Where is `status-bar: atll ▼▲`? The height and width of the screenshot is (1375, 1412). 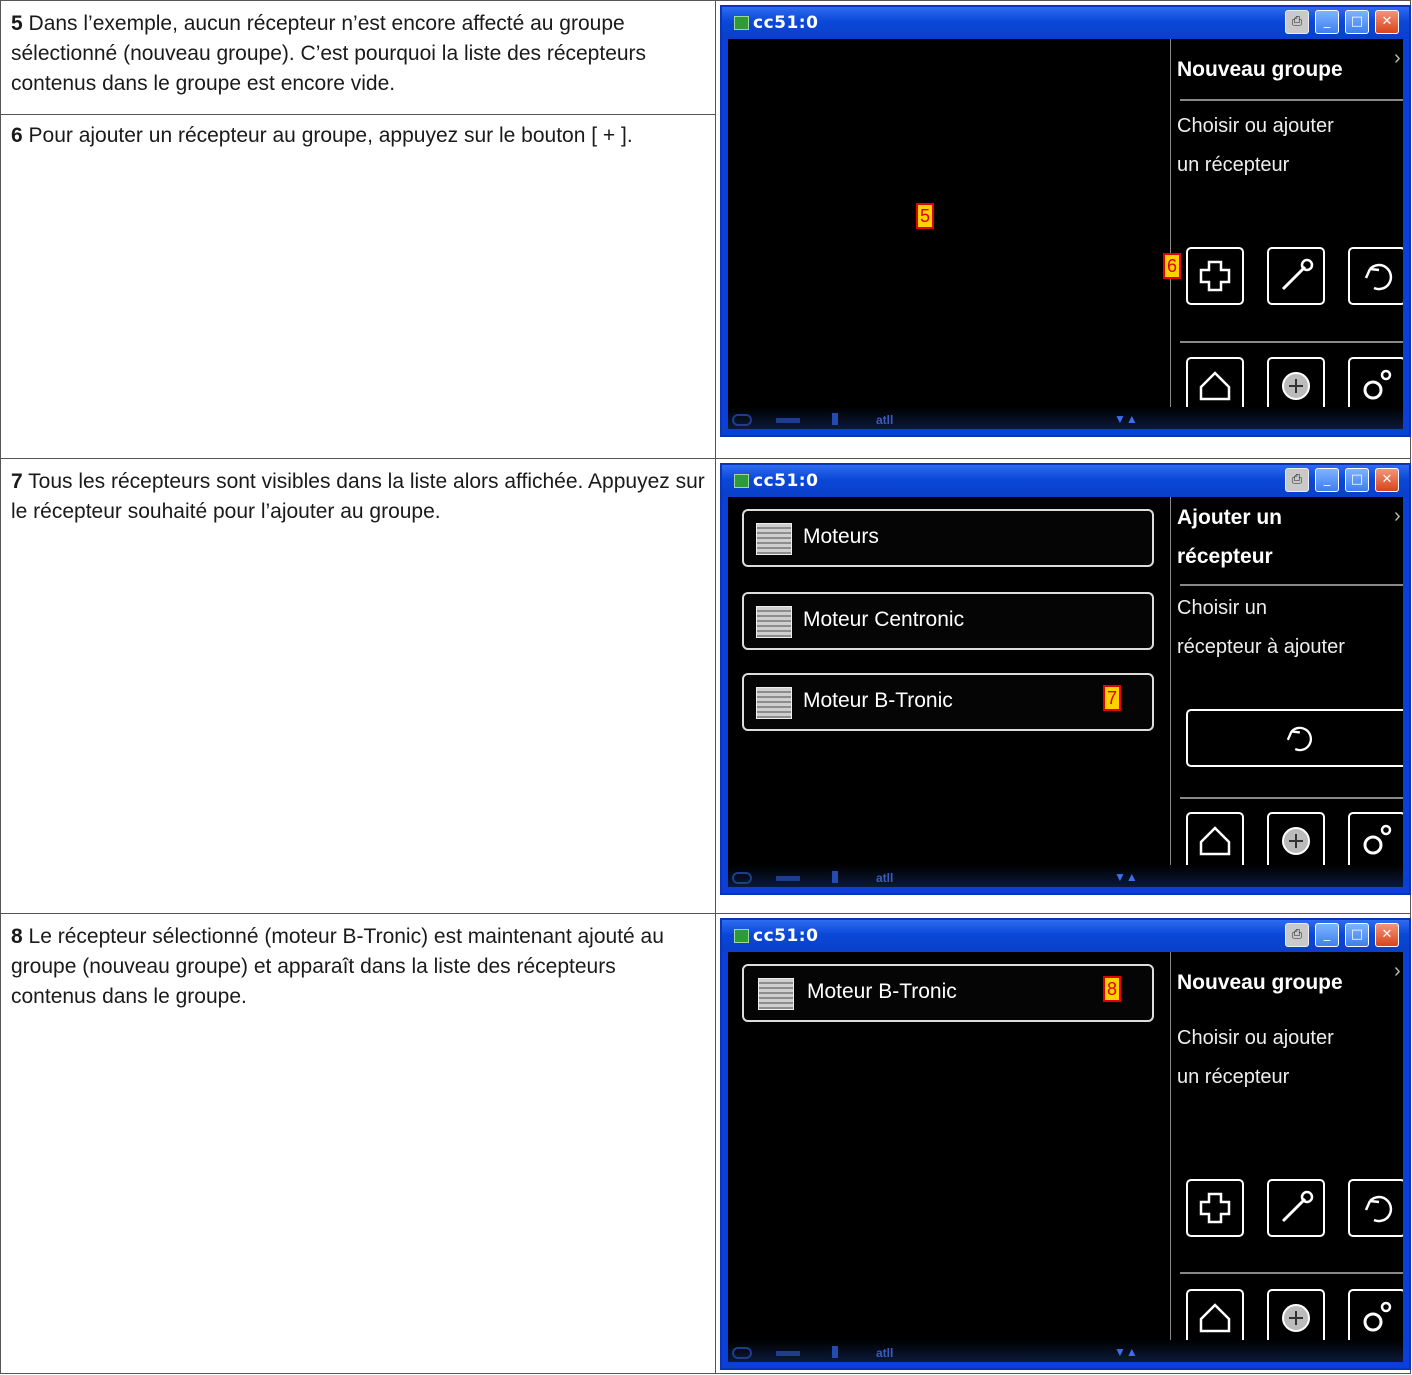 status-bar: atll ▼▲ is located at coordinates (1065, 876).